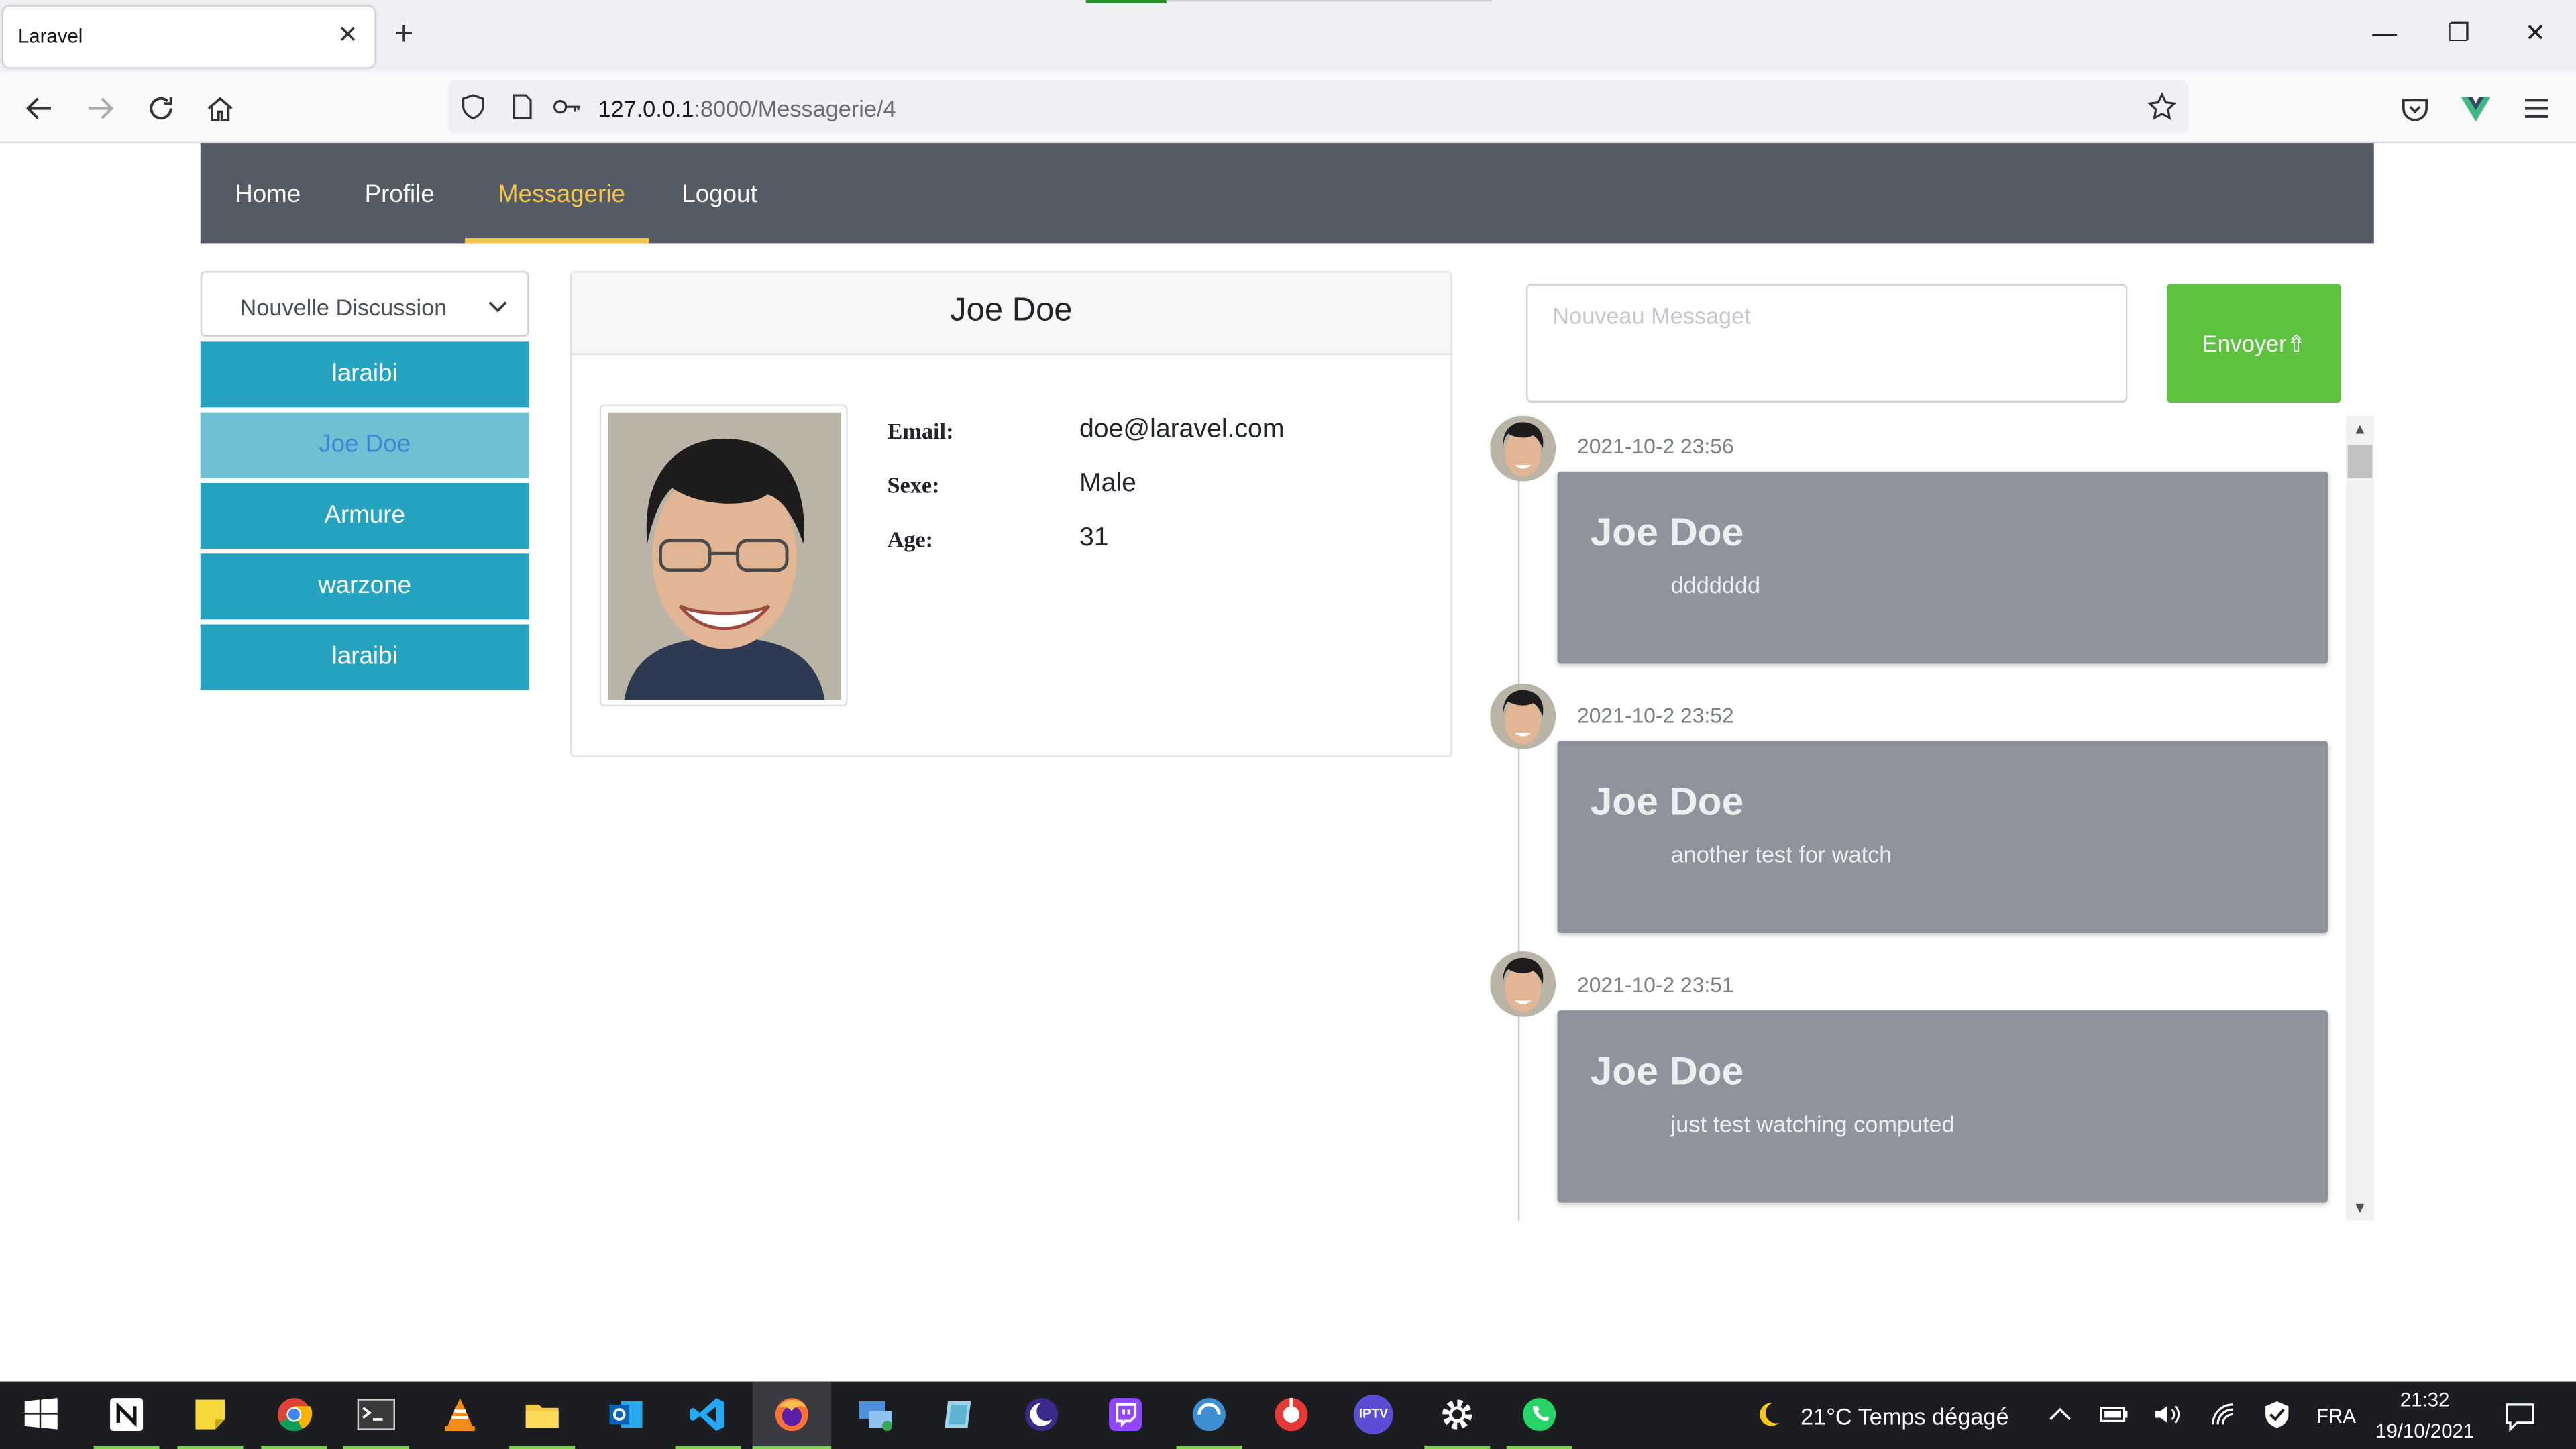  I want to click on avatar, so click(1523, 448).